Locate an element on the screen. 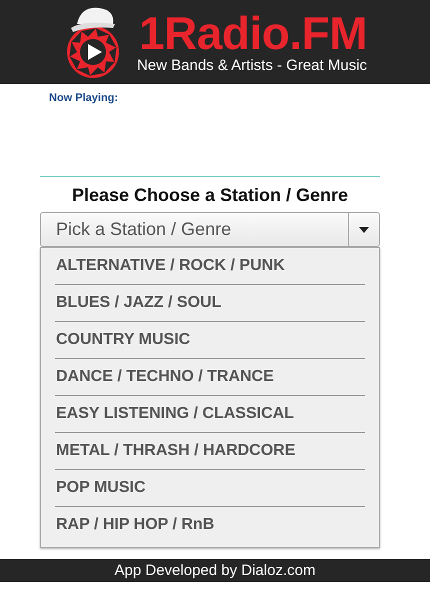 The image size is (430, 592). brand-title: 1Radio.FM is located at coordinates (253, 33).